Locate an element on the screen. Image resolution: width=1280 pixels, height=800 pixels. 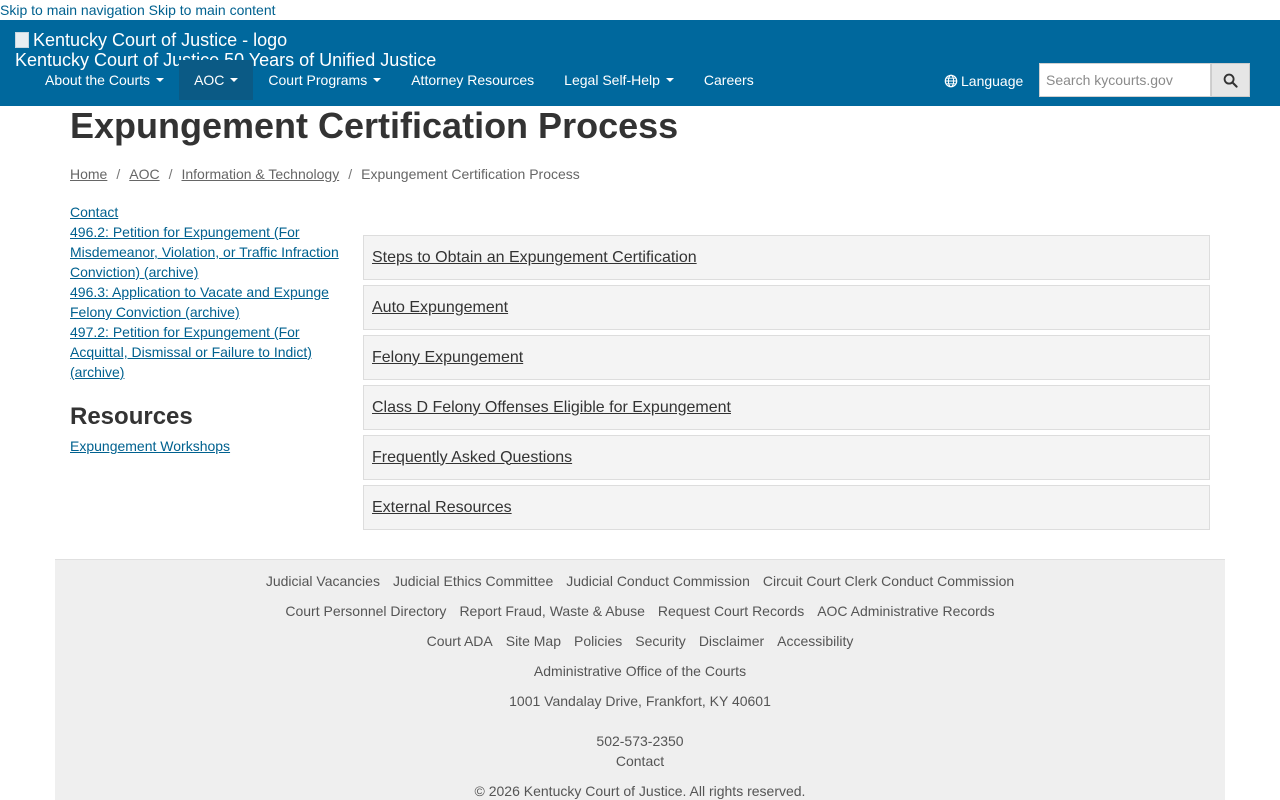
site-logo: Kentucky Court of Justice - logo is located at coordinates (151, 40).